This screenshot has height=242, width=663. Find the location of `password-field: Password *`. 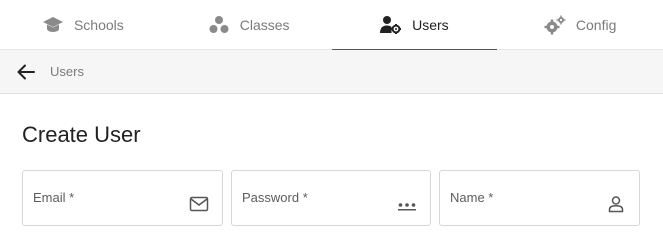

password-field: Password * is located at coordinates (331, 198).